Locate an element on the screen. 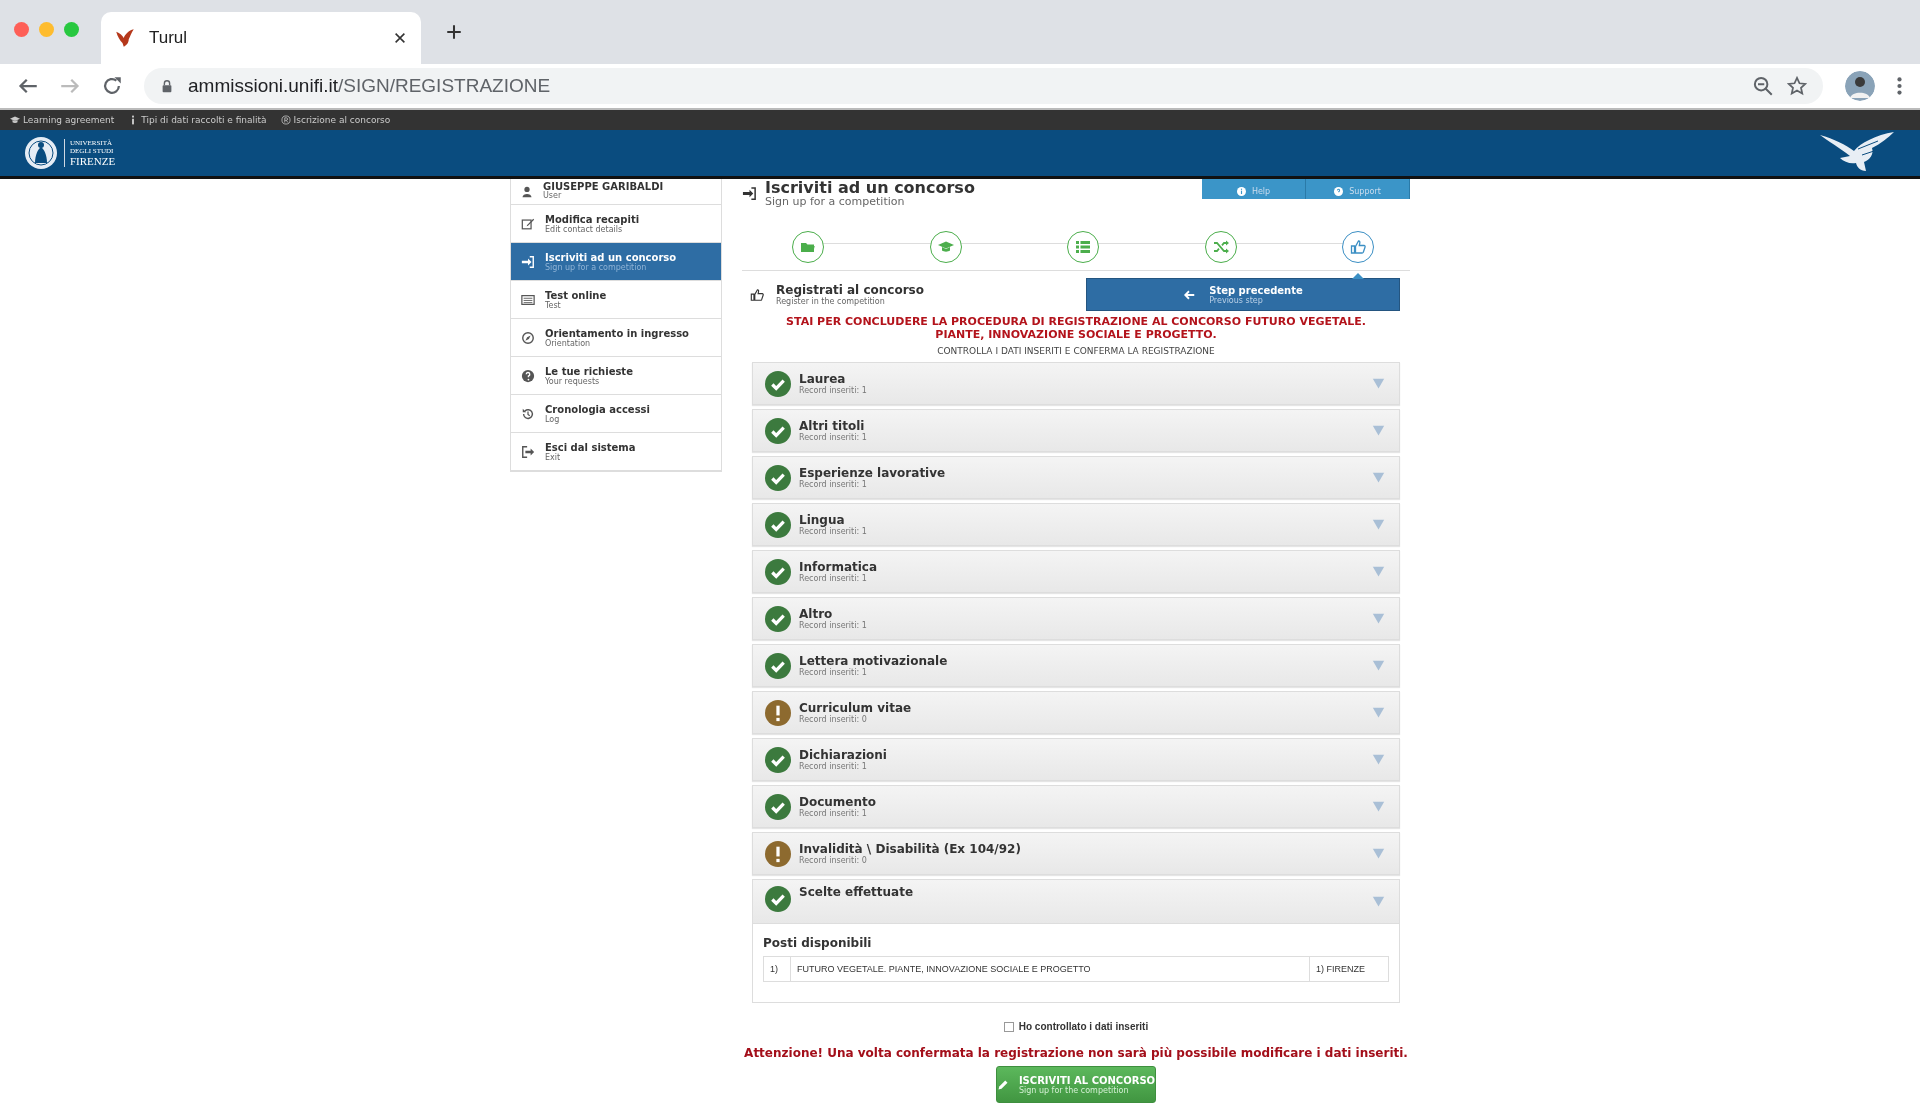 Image resolution: width=1920 pixels, height=1114 pixels. section-header: Lettera motivazionale Record inseriti: 1 is located at coordinates (1076, 665).